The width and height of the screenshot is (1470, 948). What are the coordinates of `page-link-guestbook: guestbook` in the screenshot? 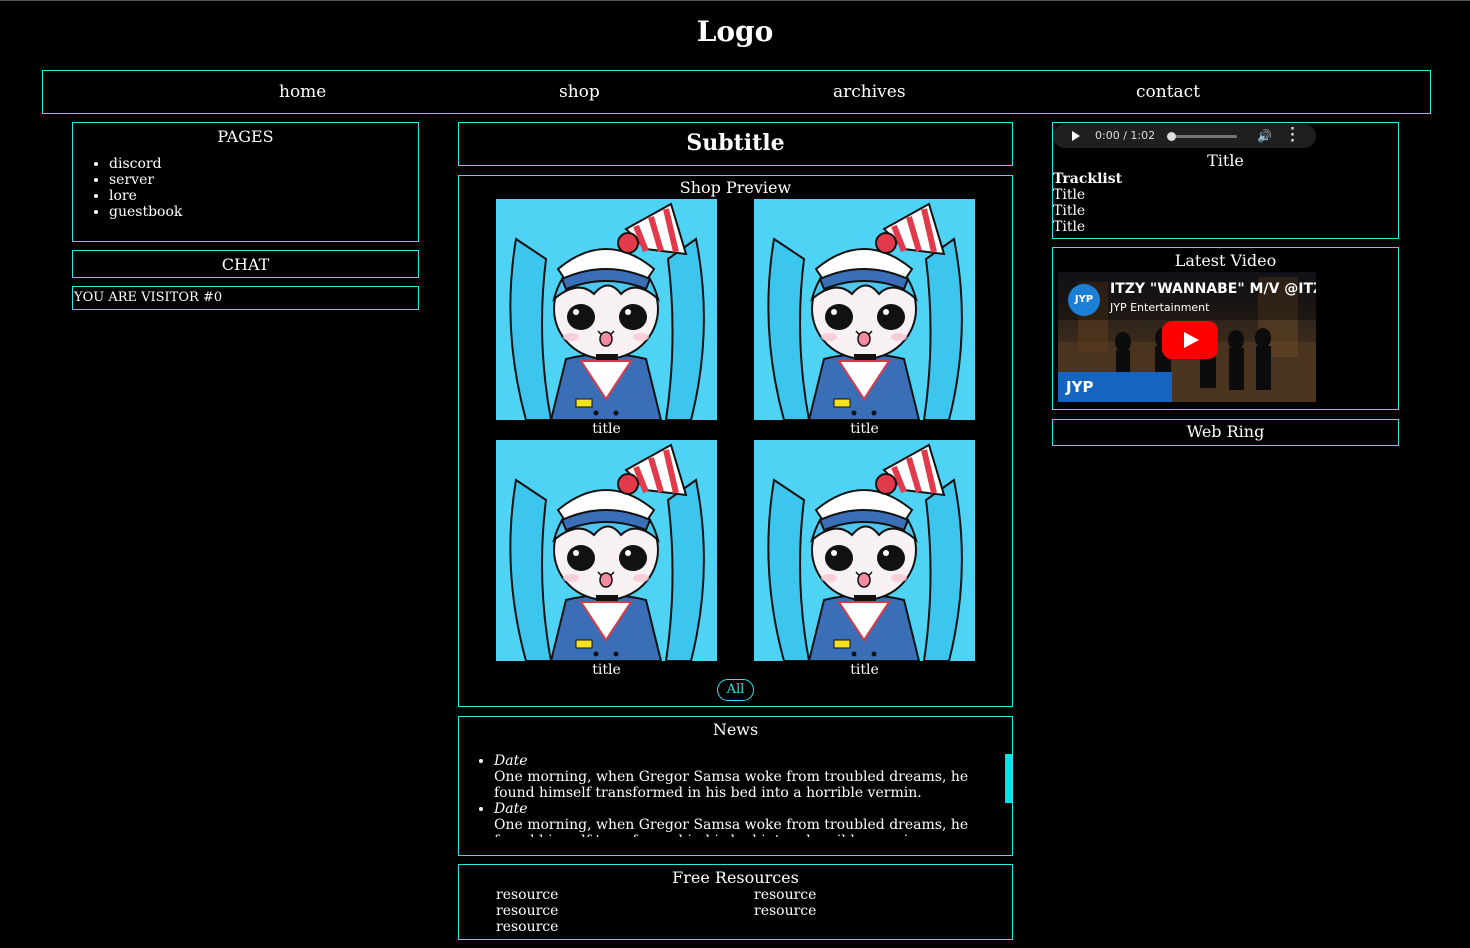 It's located at (263, 212).